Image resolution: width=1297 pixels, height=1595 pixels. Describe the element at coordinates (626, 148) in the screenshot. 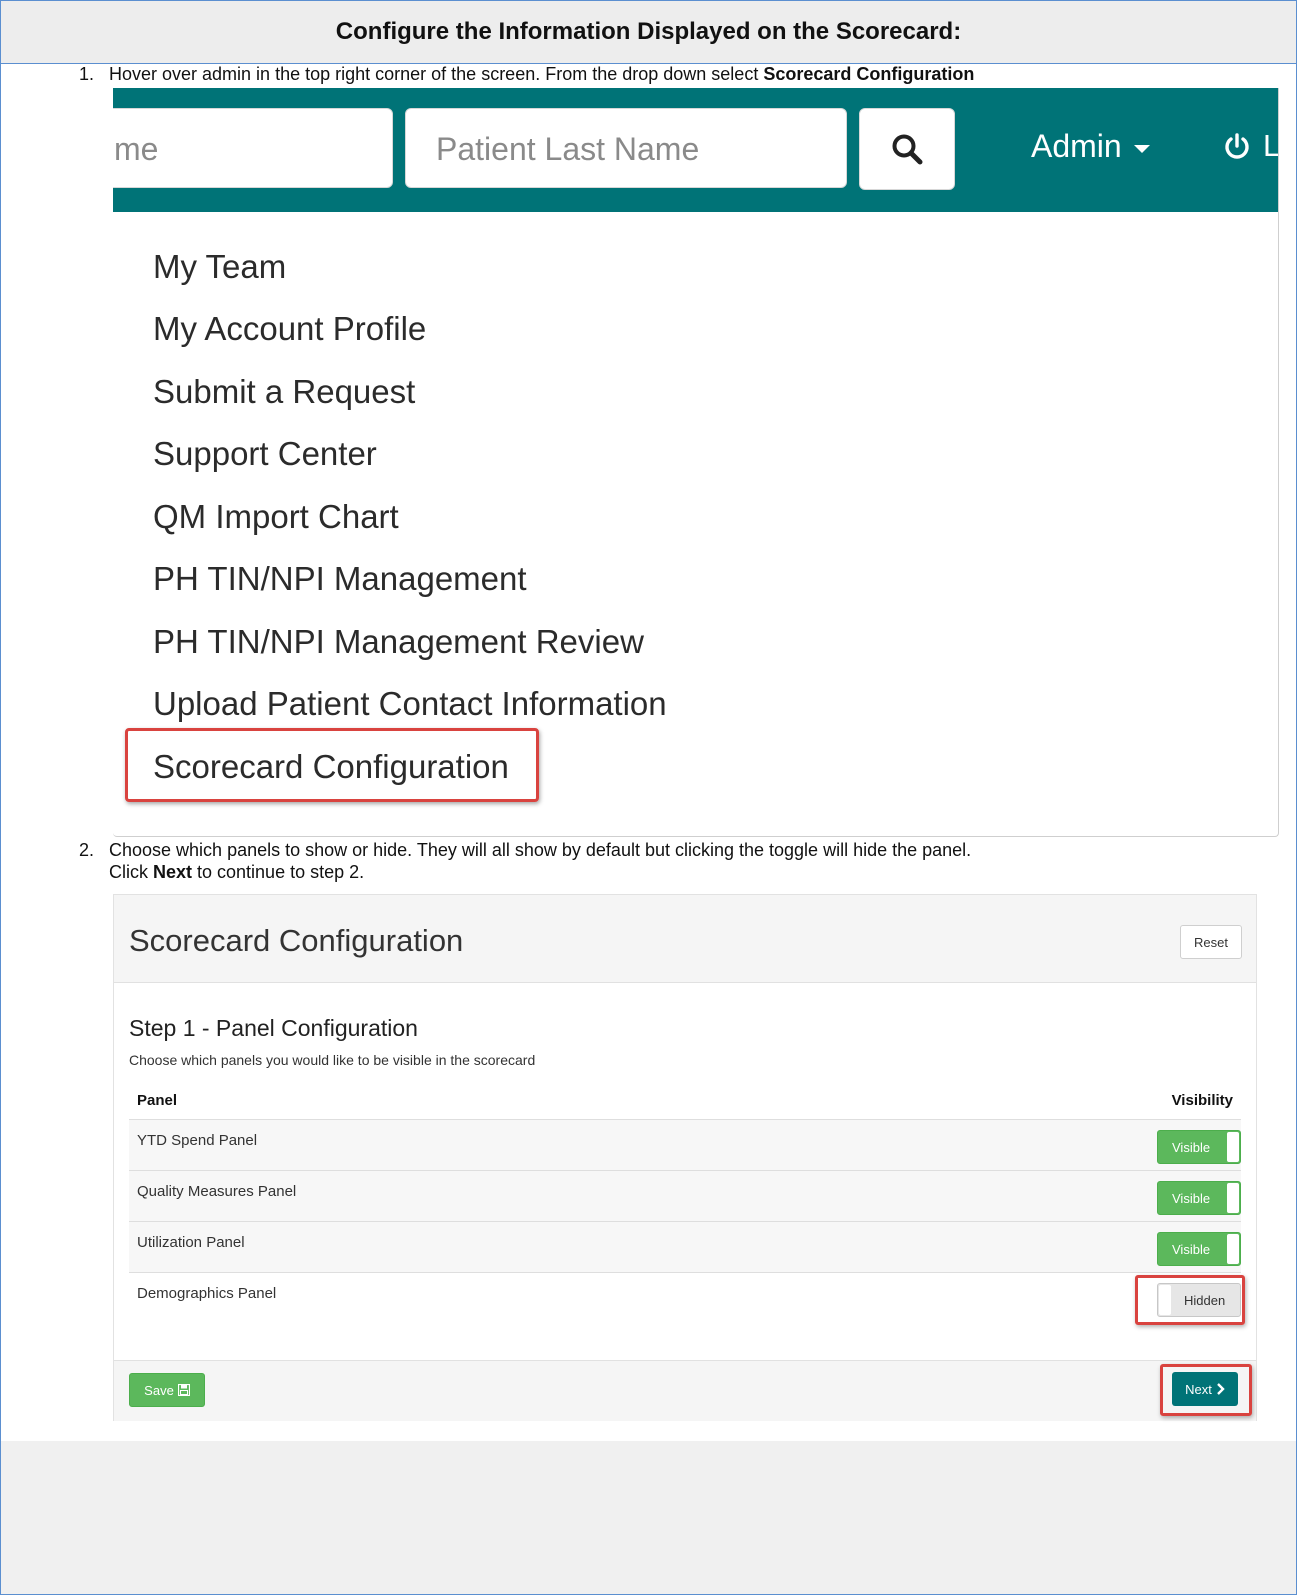

I see `patient-last-name-input: Patient Last Name` at that location.